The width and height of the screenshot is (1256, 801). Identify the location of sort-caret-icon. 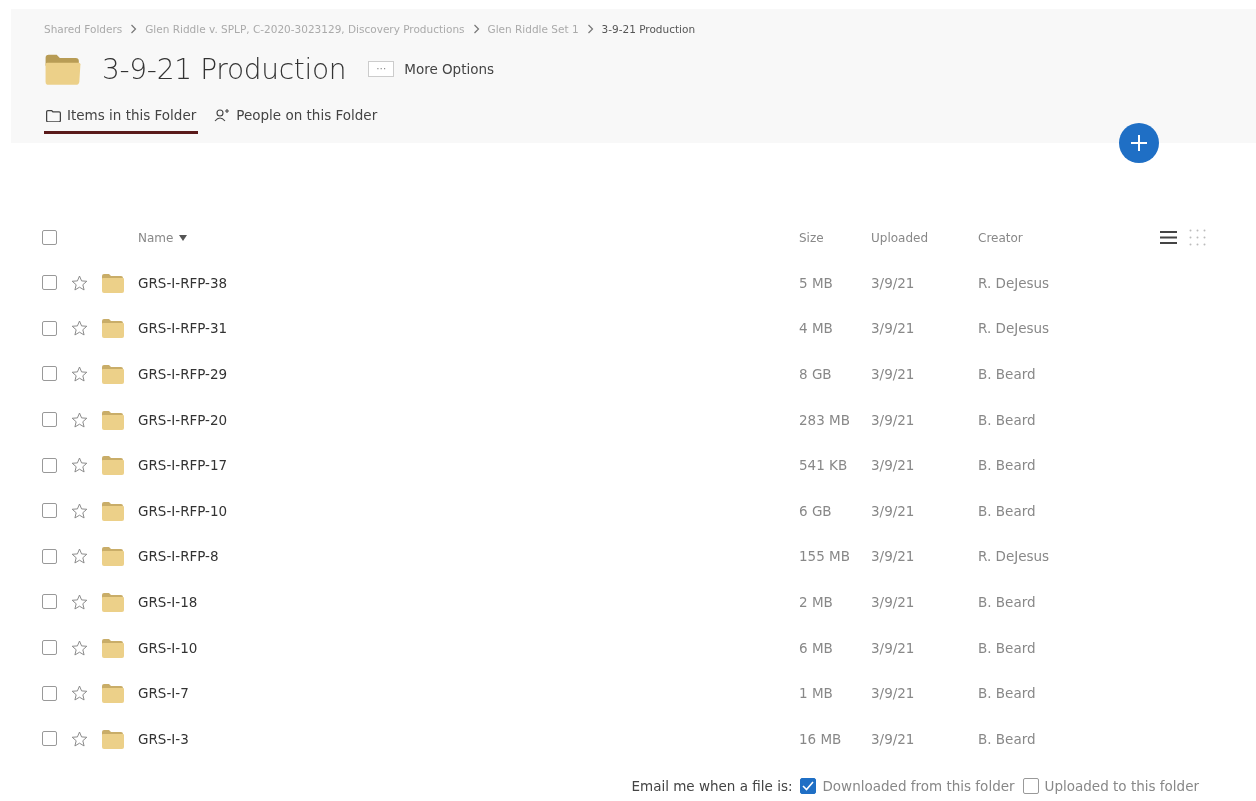
(183, 237).